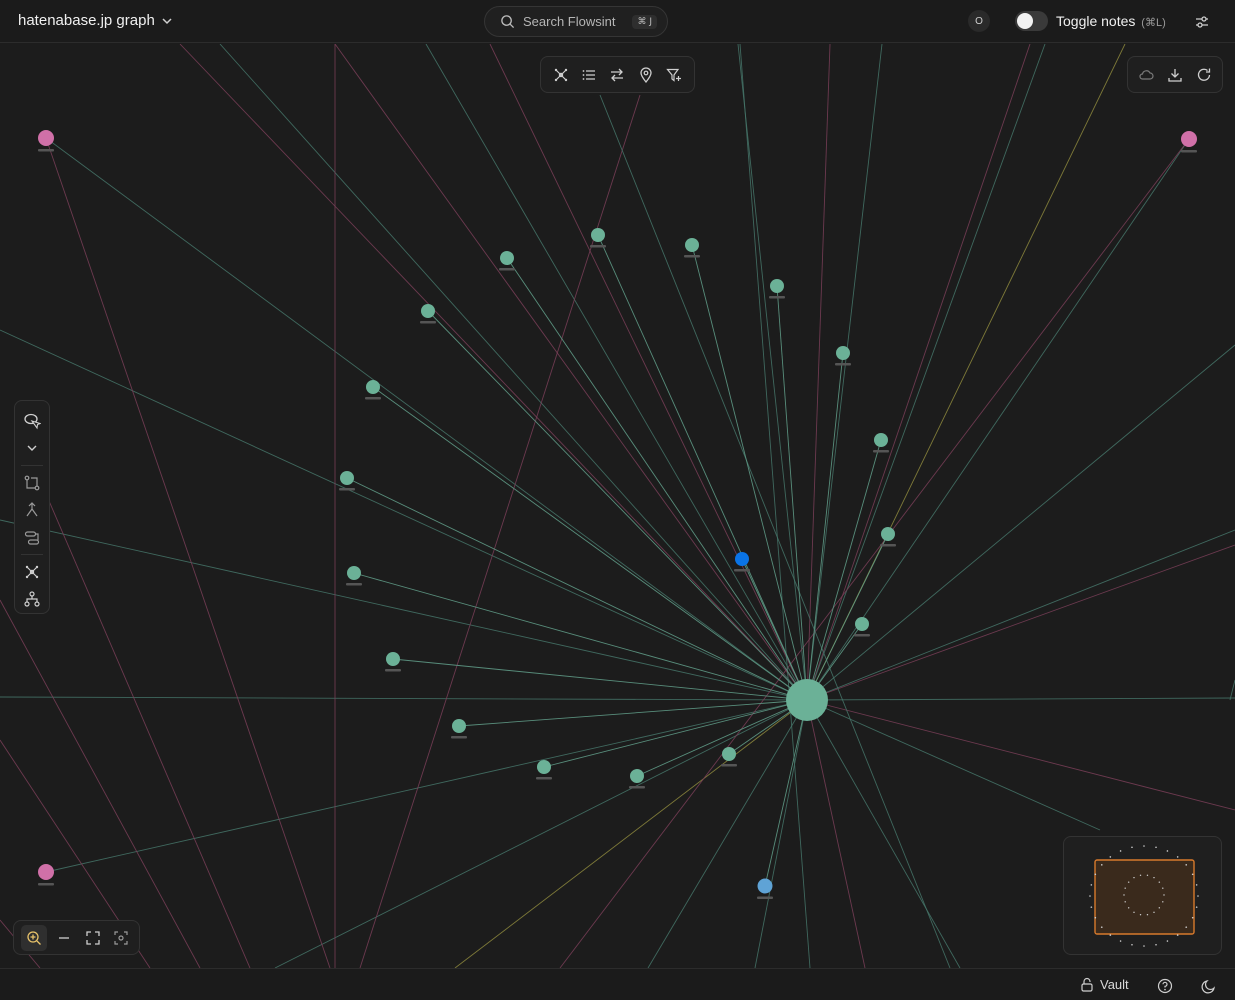 This screenshot has width=1235, height=1000. What do you see at coordinates (1025, 21) in the screenshot?
I see `toggle-knob` at bounding box center [1025, 21].